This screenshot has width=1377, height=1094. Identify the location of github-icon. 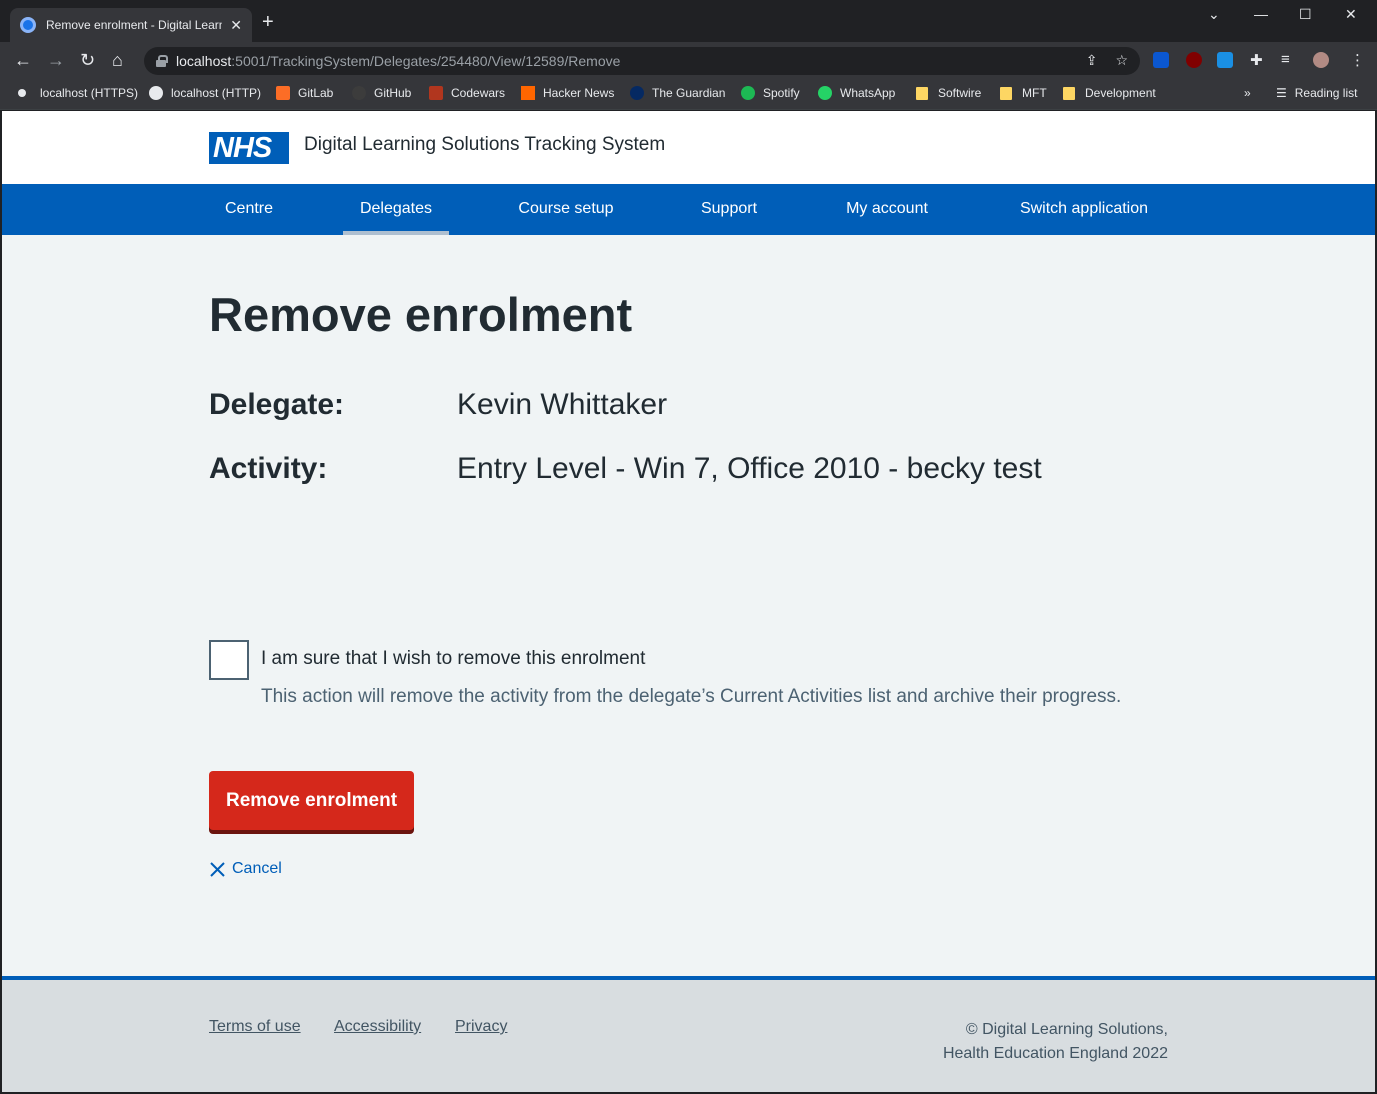
(359, 93).